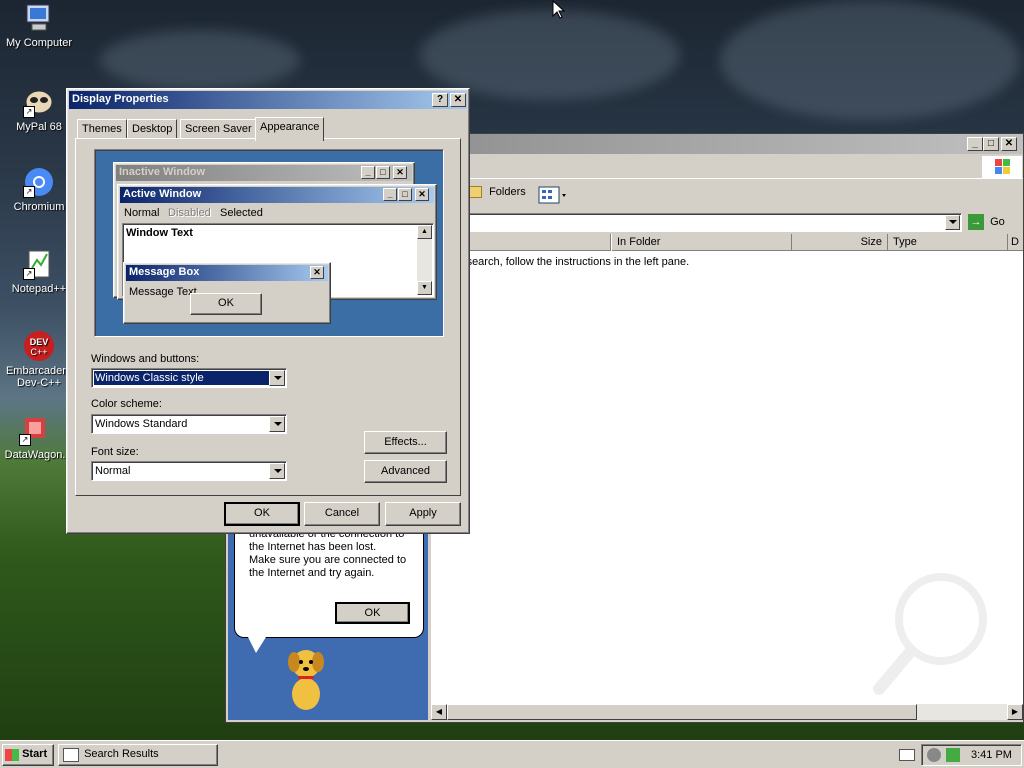 Image resolution: width=1024 pixels, height=768 pixels. What do you see at coordinates (39, 18) in the screenshot?
I see `computer-icon` at bounding box center [39, 18].